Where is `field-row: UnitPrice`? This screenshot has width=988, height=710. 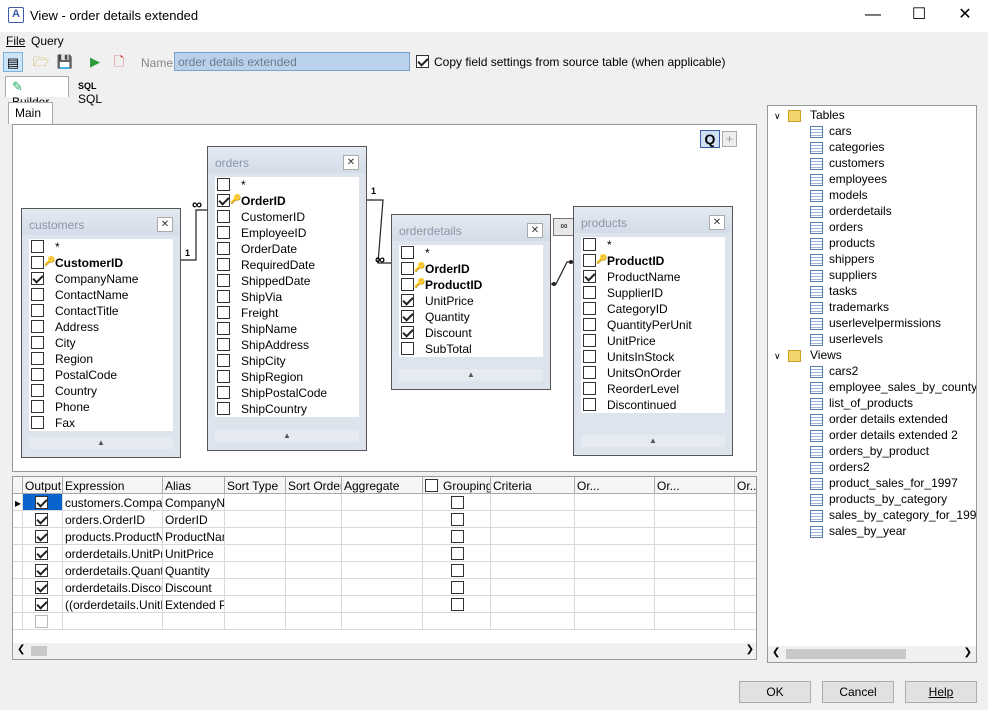 field-row: UnitPrice is located at coordinates (653, 341).